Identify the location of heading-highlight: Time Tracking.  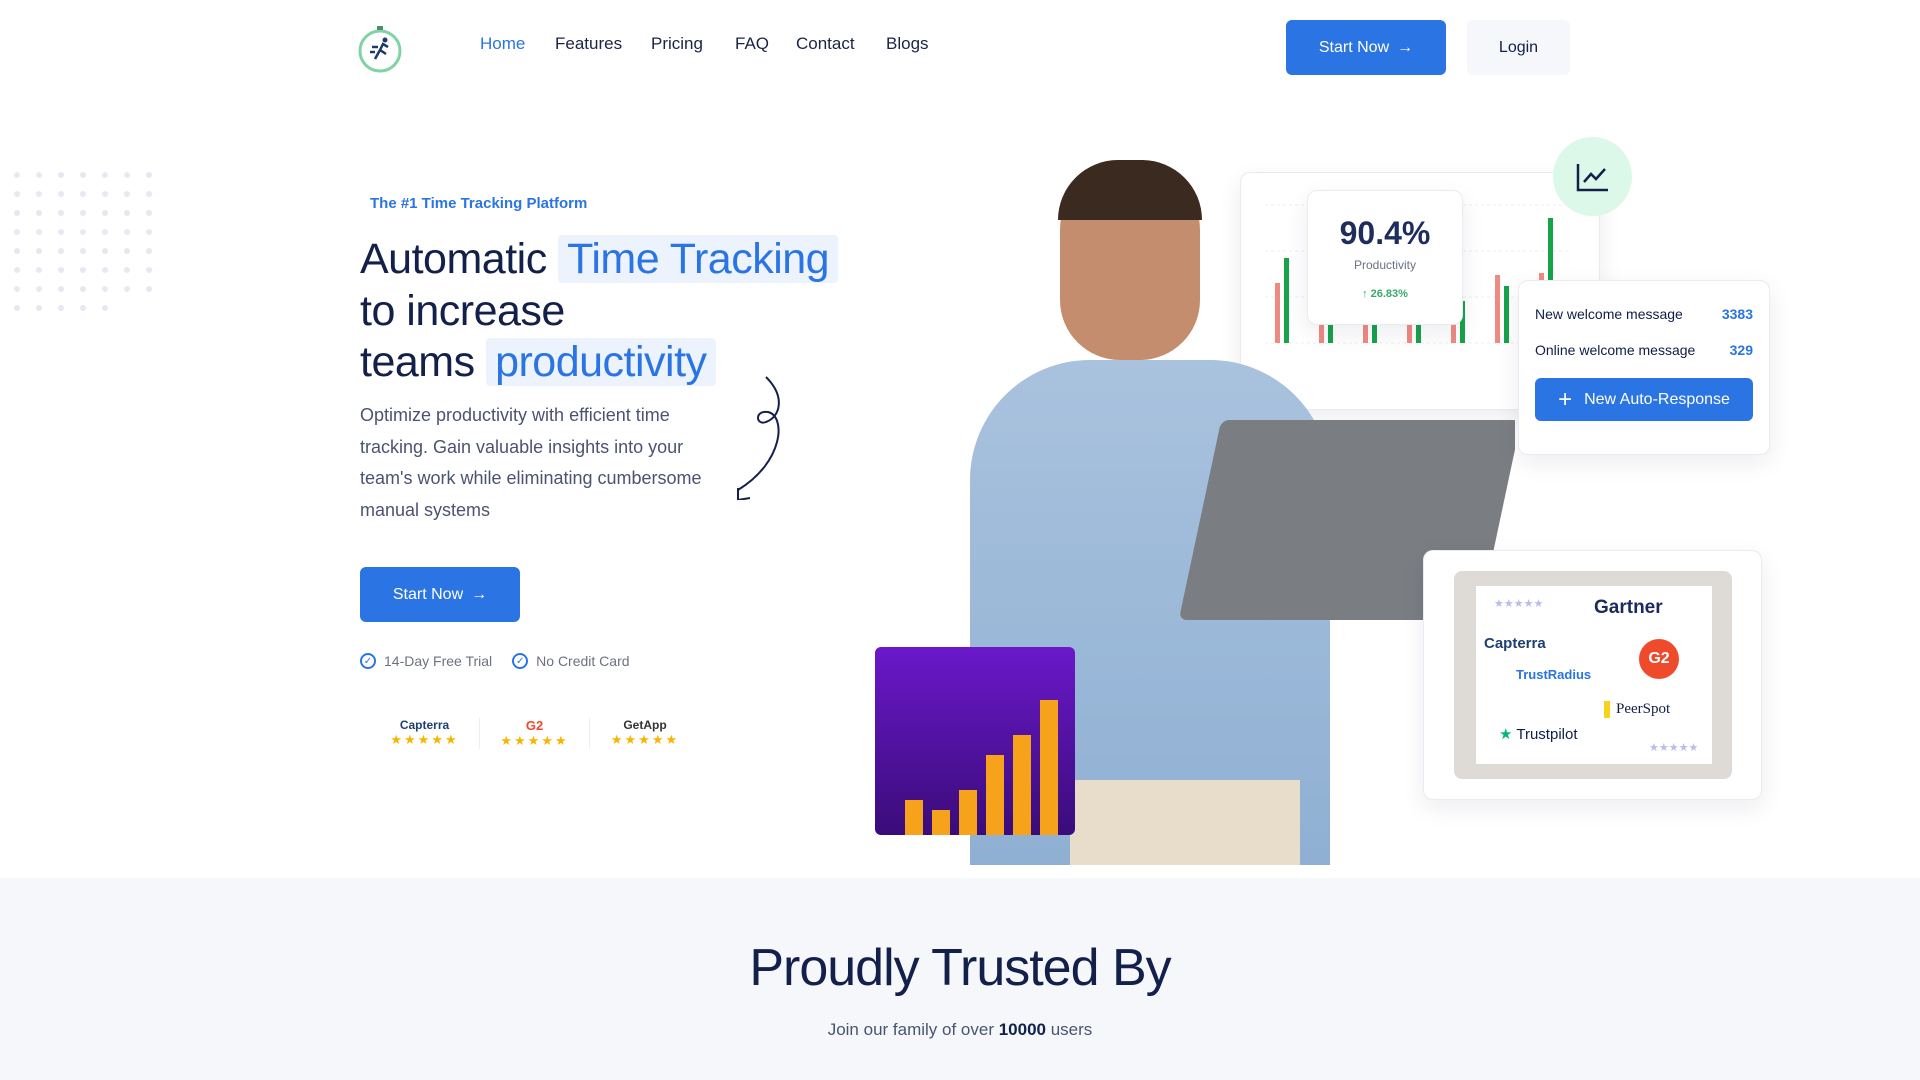
(698, 259).